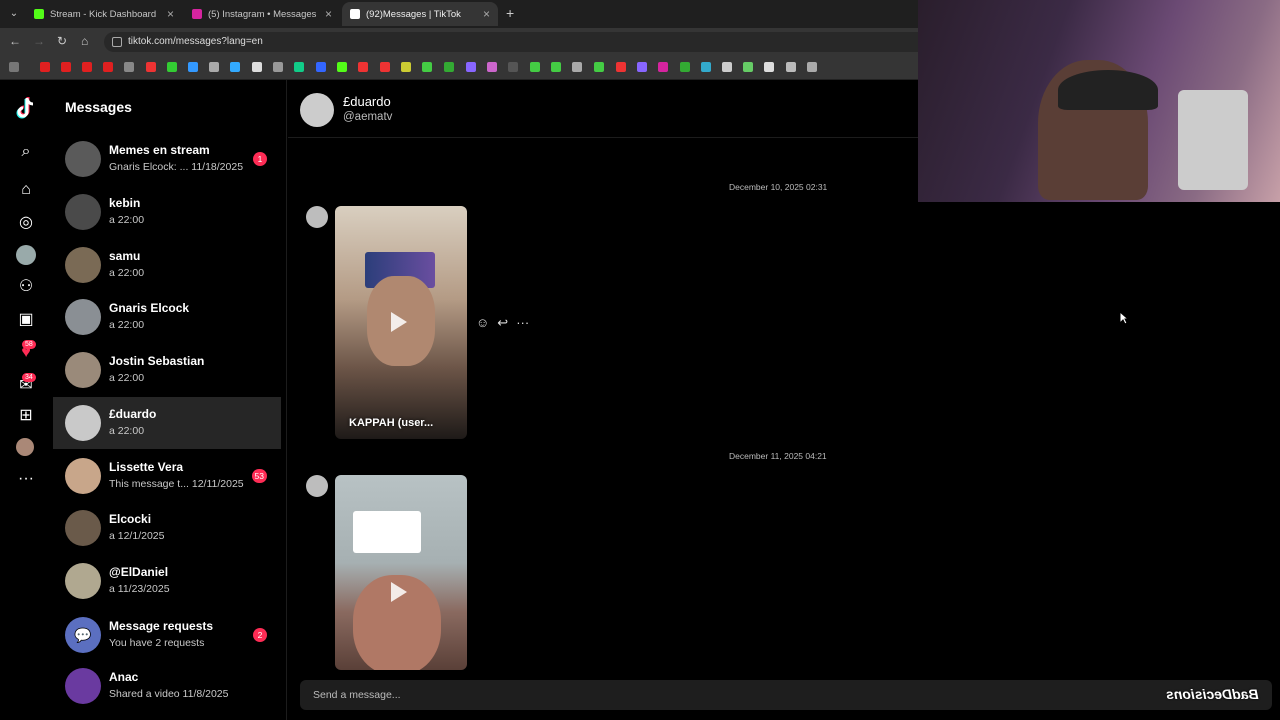 The height and width of the screenshot is (720, 1280). What do you see at coordinates (125, 203) in the screenshot?
I see `conversation-name: kebin` at bounding box center [125, 203].